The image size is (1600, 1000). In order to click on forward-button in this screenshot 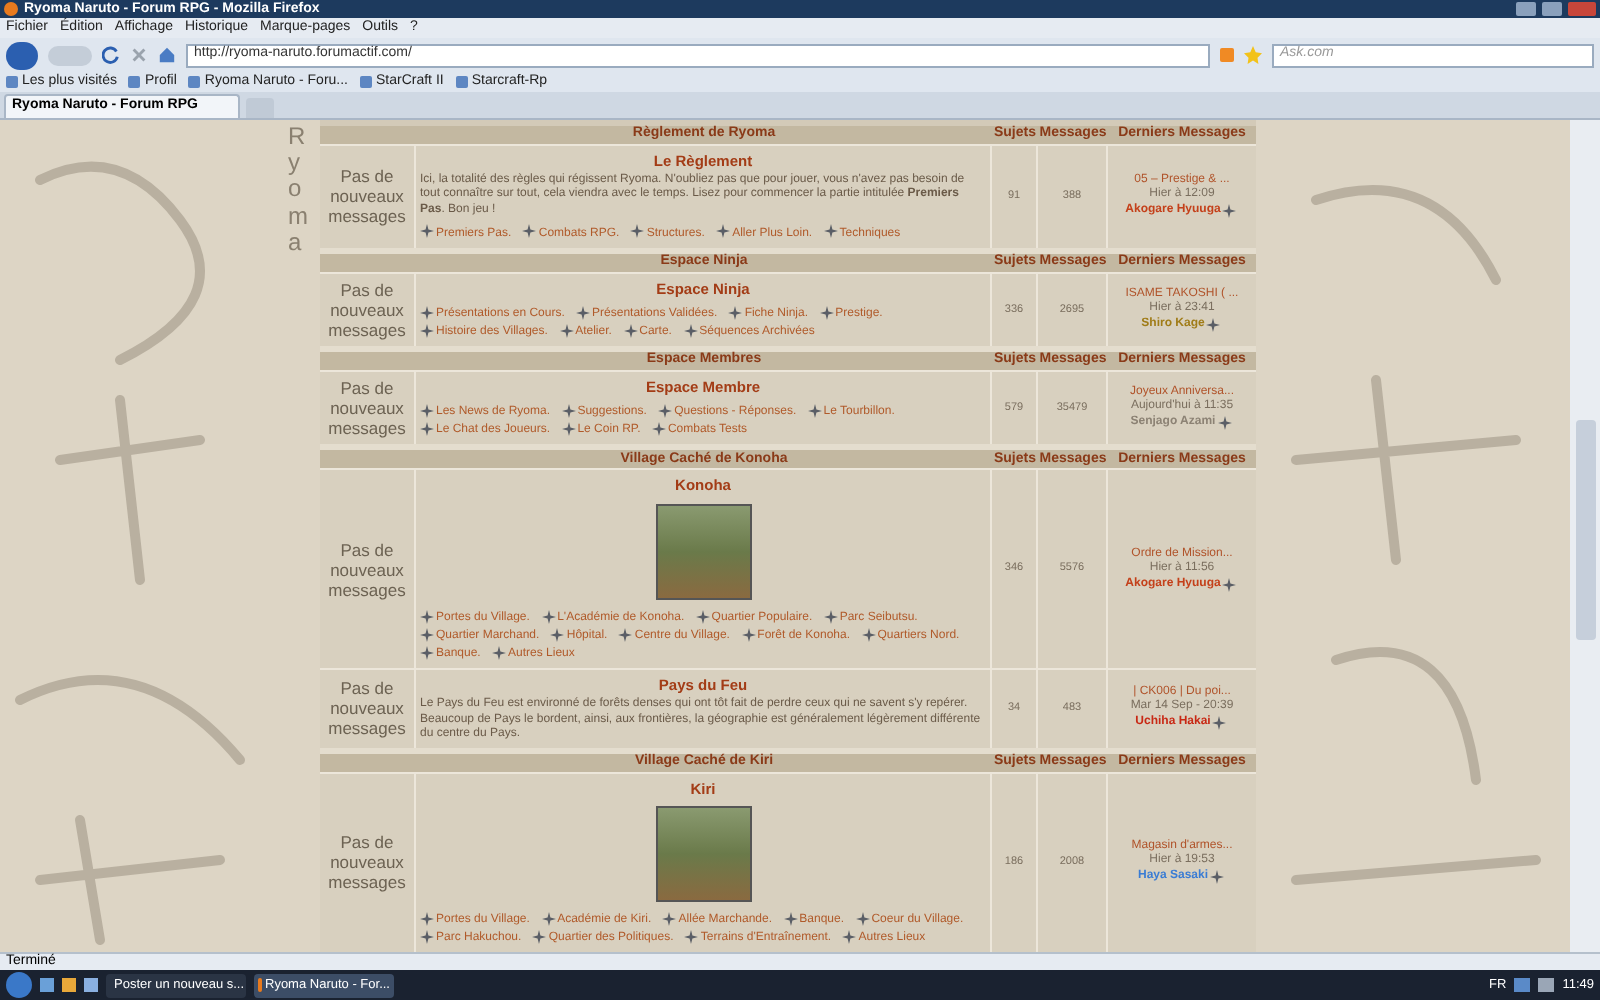, I will do `click(70, 55)`.